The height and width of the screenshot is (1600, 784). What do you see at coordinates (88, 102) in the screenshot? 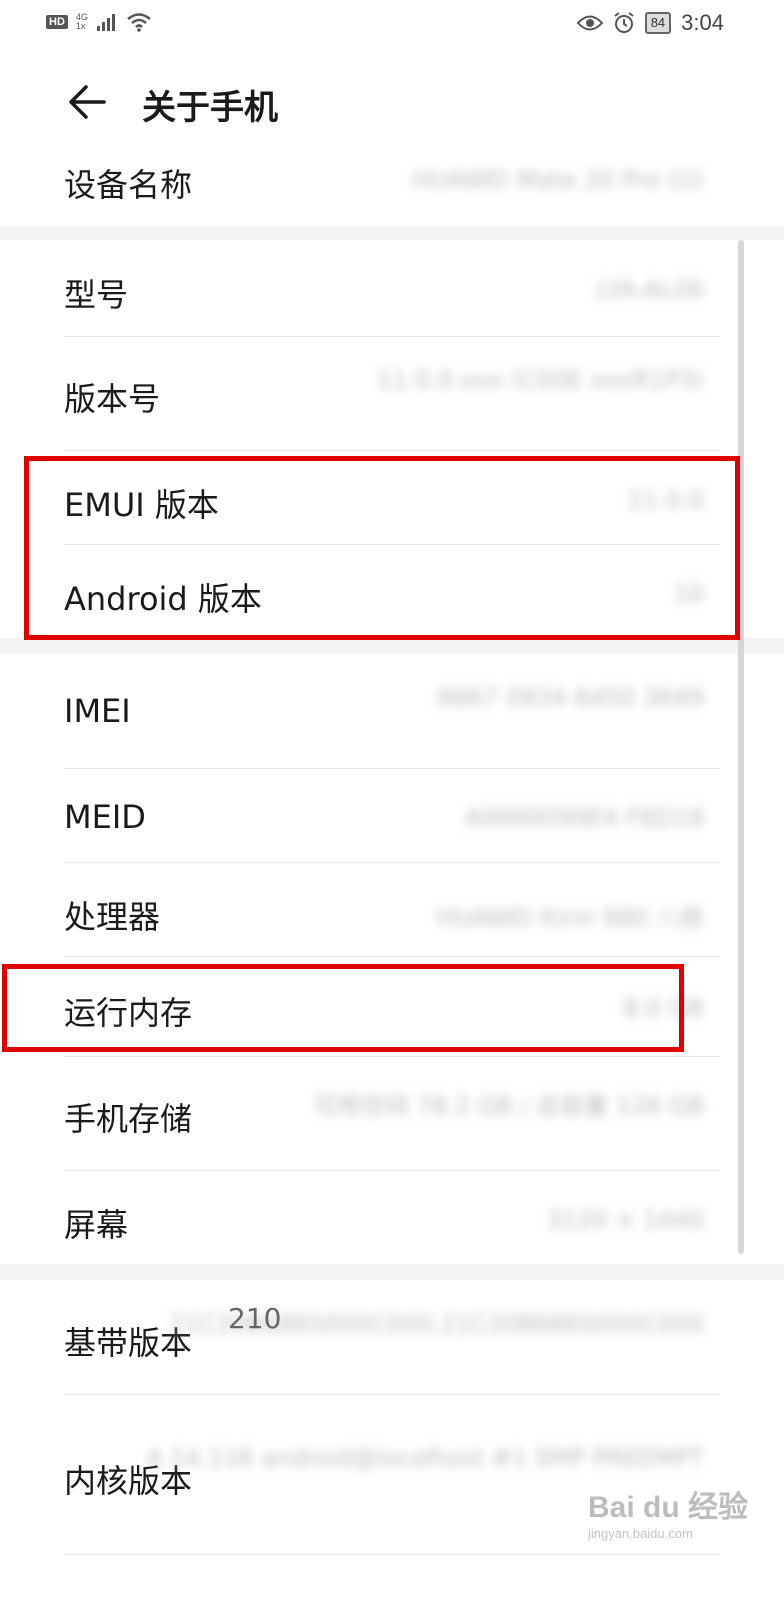
I see `back-arrow-icon` at bounding box center [88, 102].